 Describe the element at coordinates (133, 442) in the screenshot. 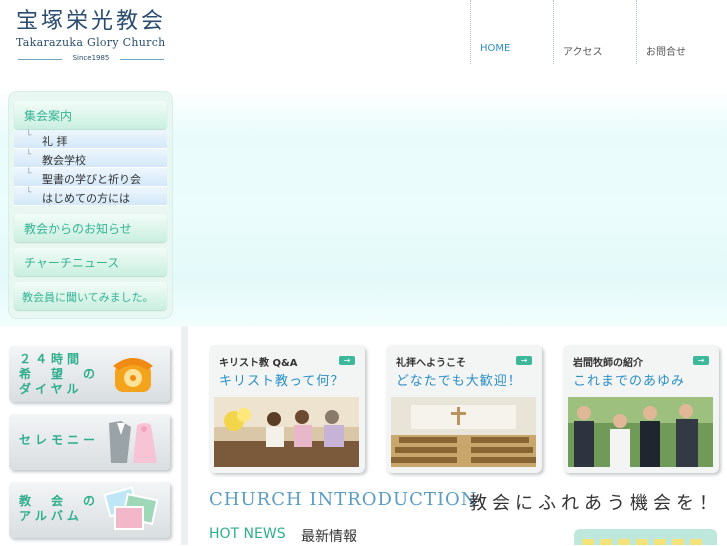

I see `wedding-attire-icon` at that location.